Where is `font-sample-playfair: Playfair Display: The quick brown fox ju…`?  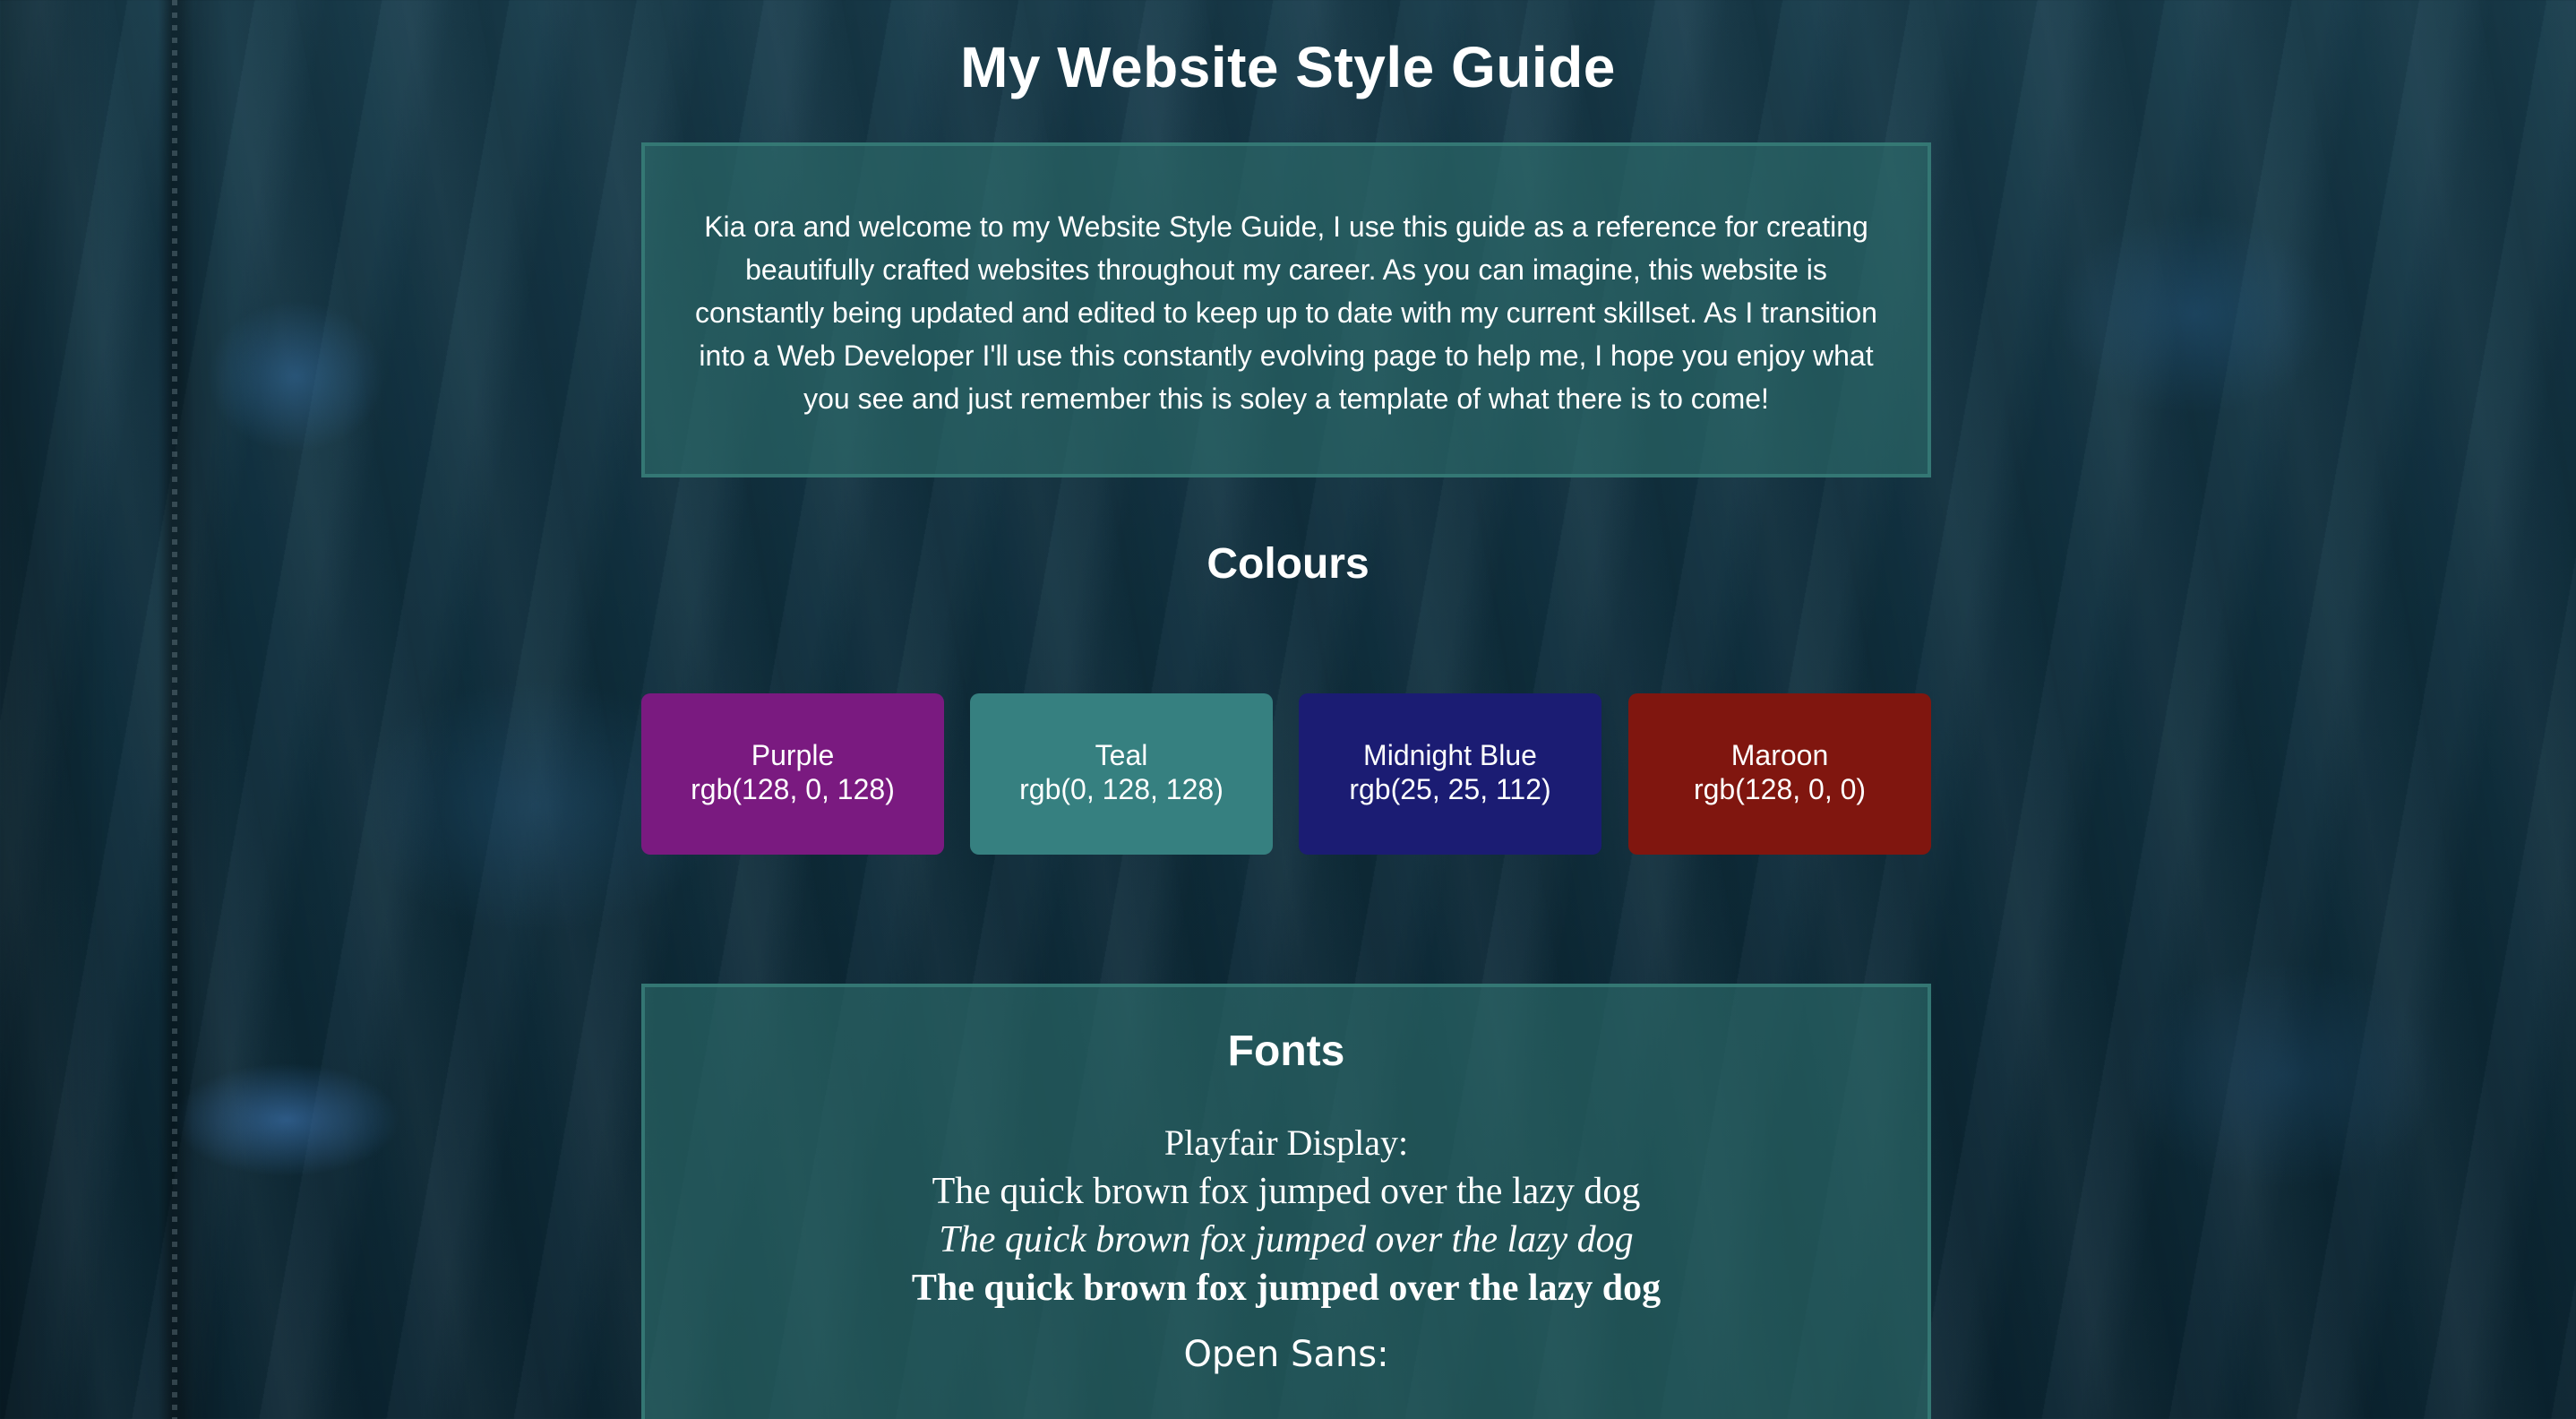 font-sample-playfair: Playfair Display: The quick brown fox ju… is located at coordinates (1286, 1215).